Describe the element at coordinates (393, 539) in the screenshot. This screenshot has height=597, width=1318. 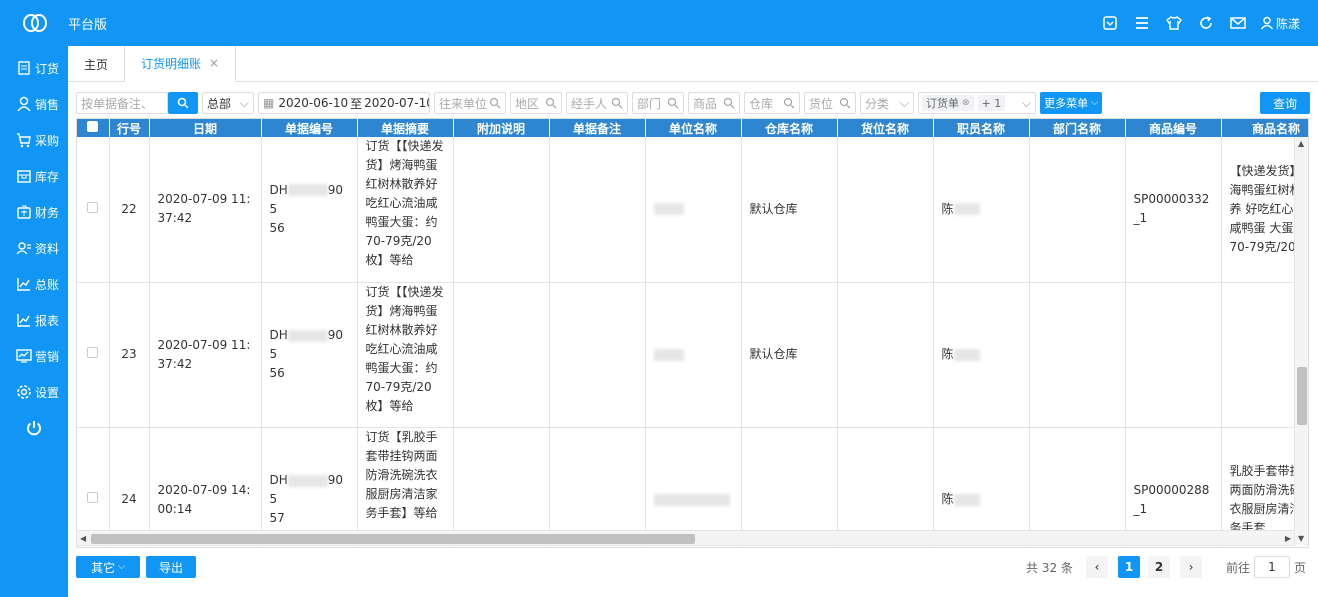
I see `horizontal-scroll-thumb` at that location.